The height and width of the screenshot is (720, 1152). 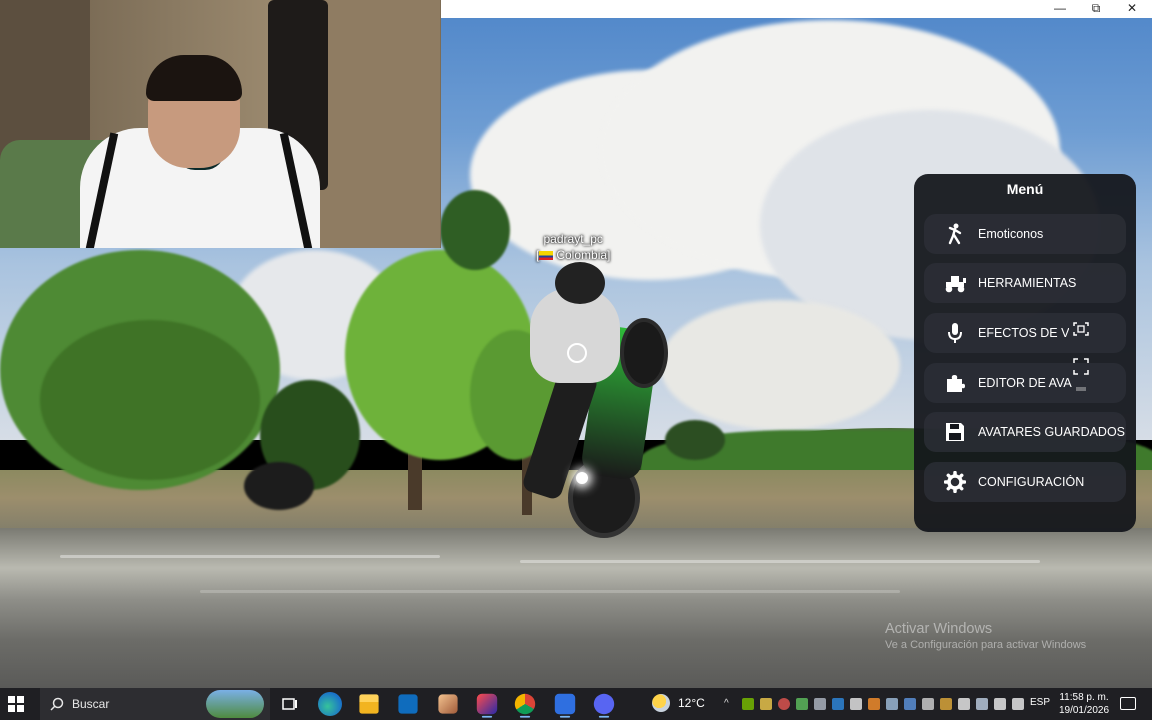 I want to click on menu-item-avatares-guardados: AVATARES GUARDADOS, so click(x=1025, y=432).